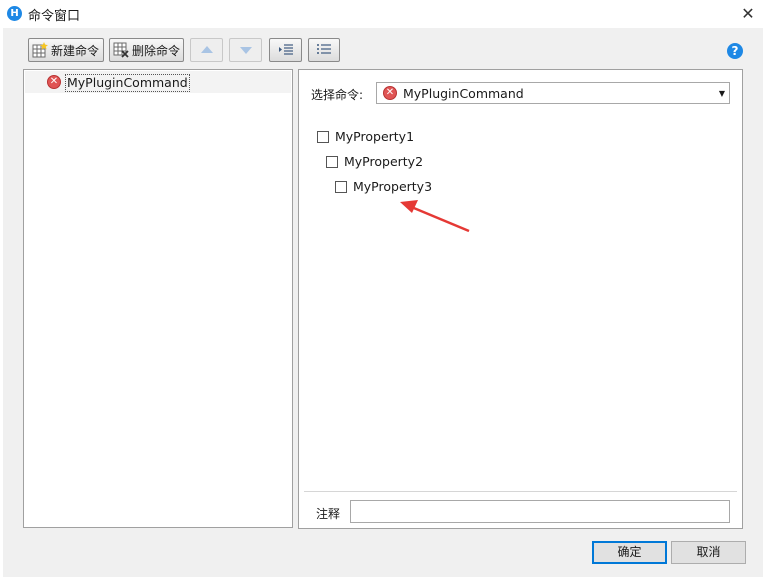 This screenshot has height=580, width=766. I want to click on comment-label: 注释, so click(328, 514).